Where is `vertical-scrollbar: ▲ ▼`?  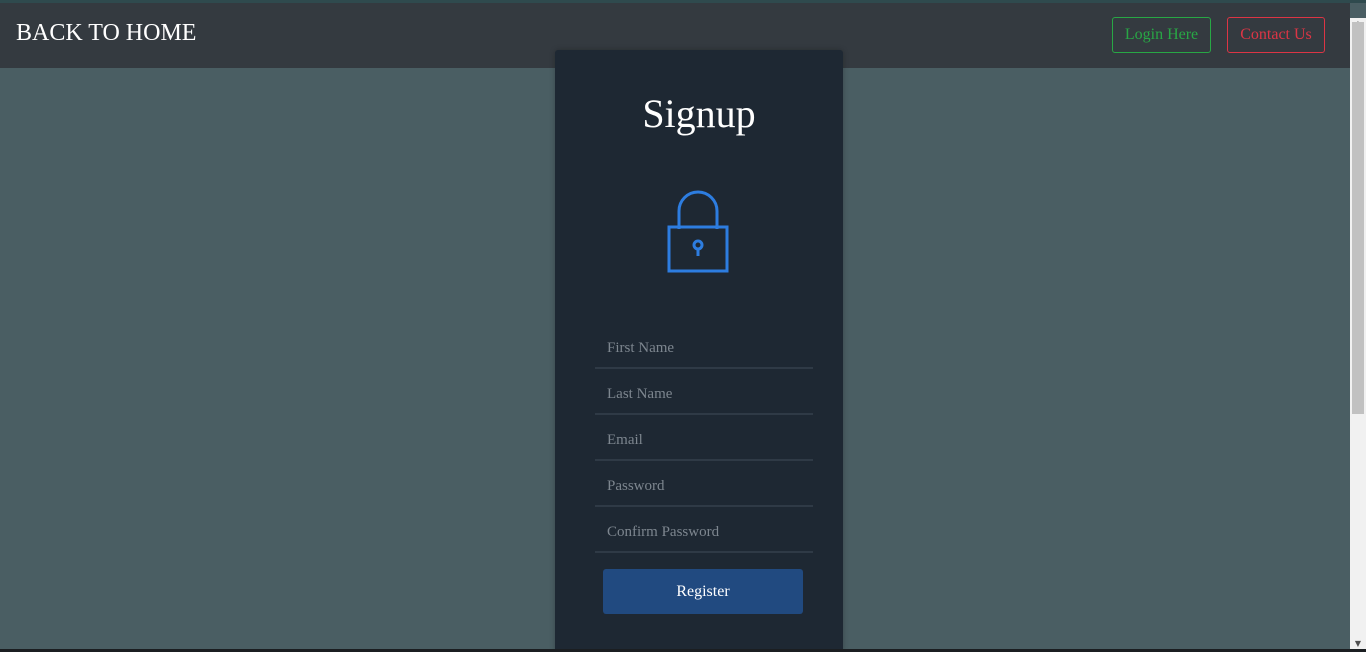 vertical-scrollbar: ▲ ▼ is located at coordinates (1358, 335).